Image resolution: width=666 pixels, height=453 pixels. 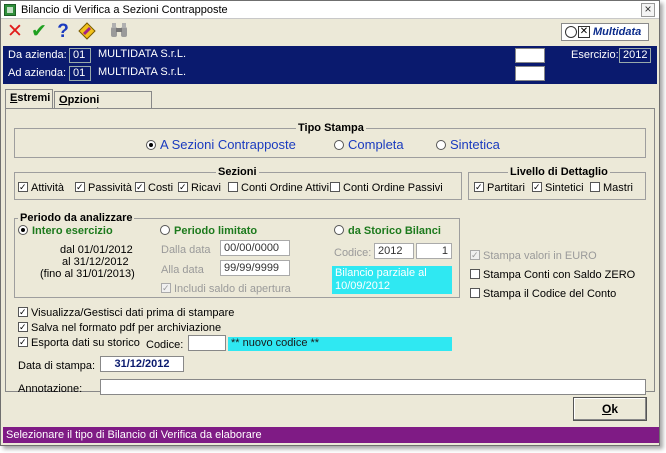 I want to click on chk-partitari: Partitari, so click(x=499, y=188).